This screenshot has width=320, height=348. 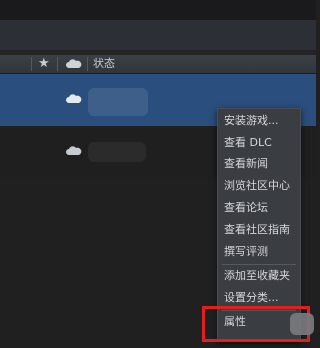 I want to click on star-icon: ★, so click(x=44, y=64).